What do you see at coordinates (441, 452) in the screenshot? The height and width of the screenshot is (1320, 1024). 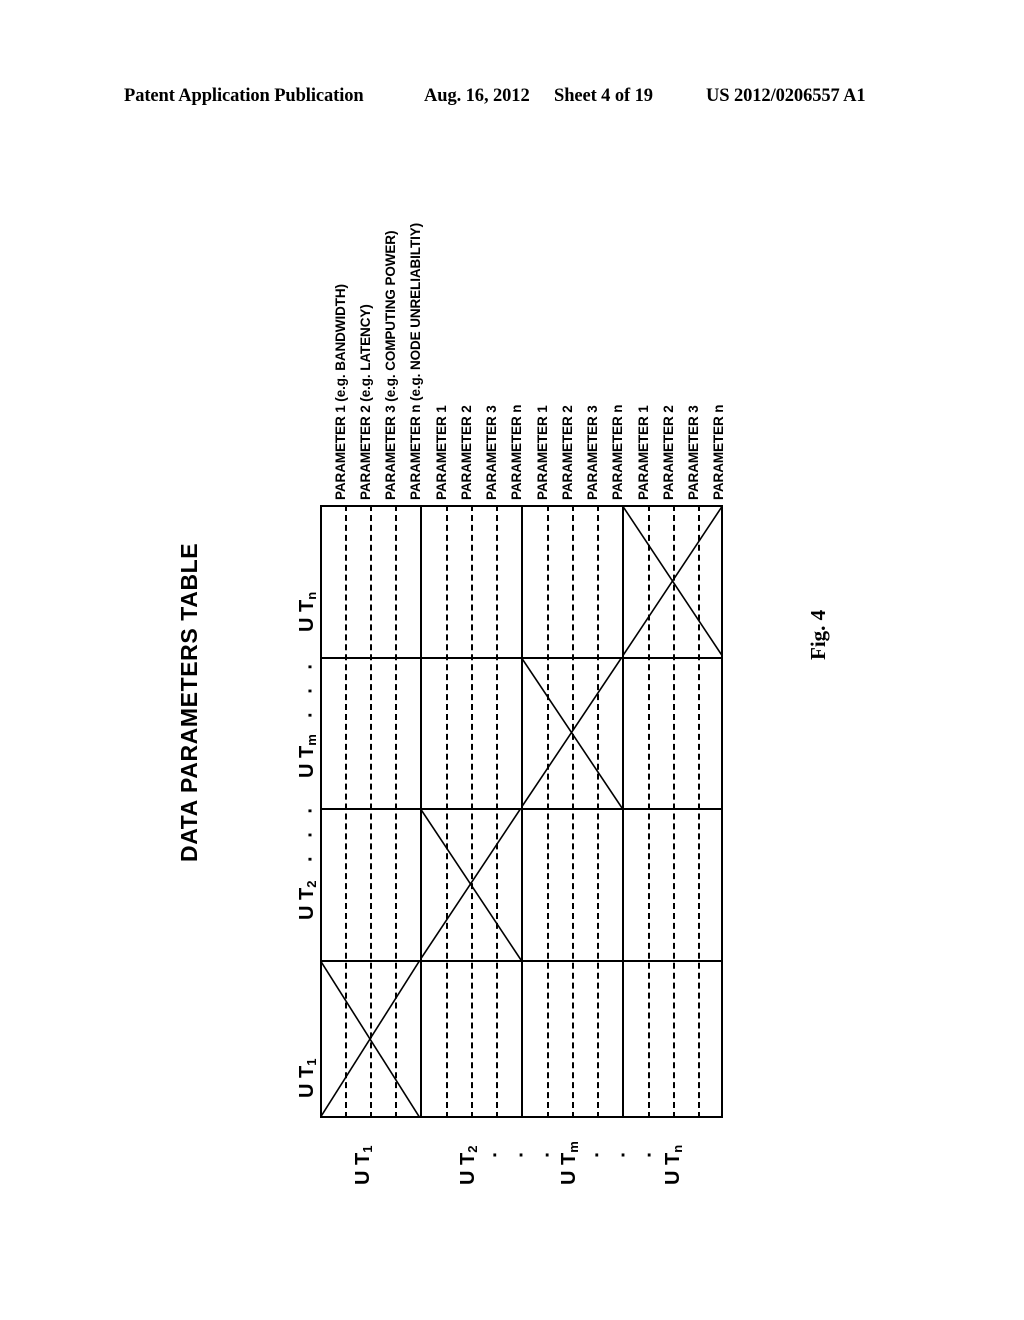 I see `column-header-g2-p1: PARAMETER 1` at bounding box center [441, 452].